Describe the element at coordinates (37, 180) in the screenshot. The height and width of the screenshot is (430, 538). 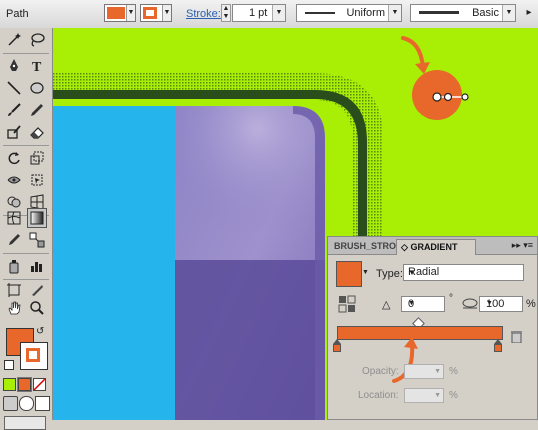
I see `free-transform-tool-icon` at that location.